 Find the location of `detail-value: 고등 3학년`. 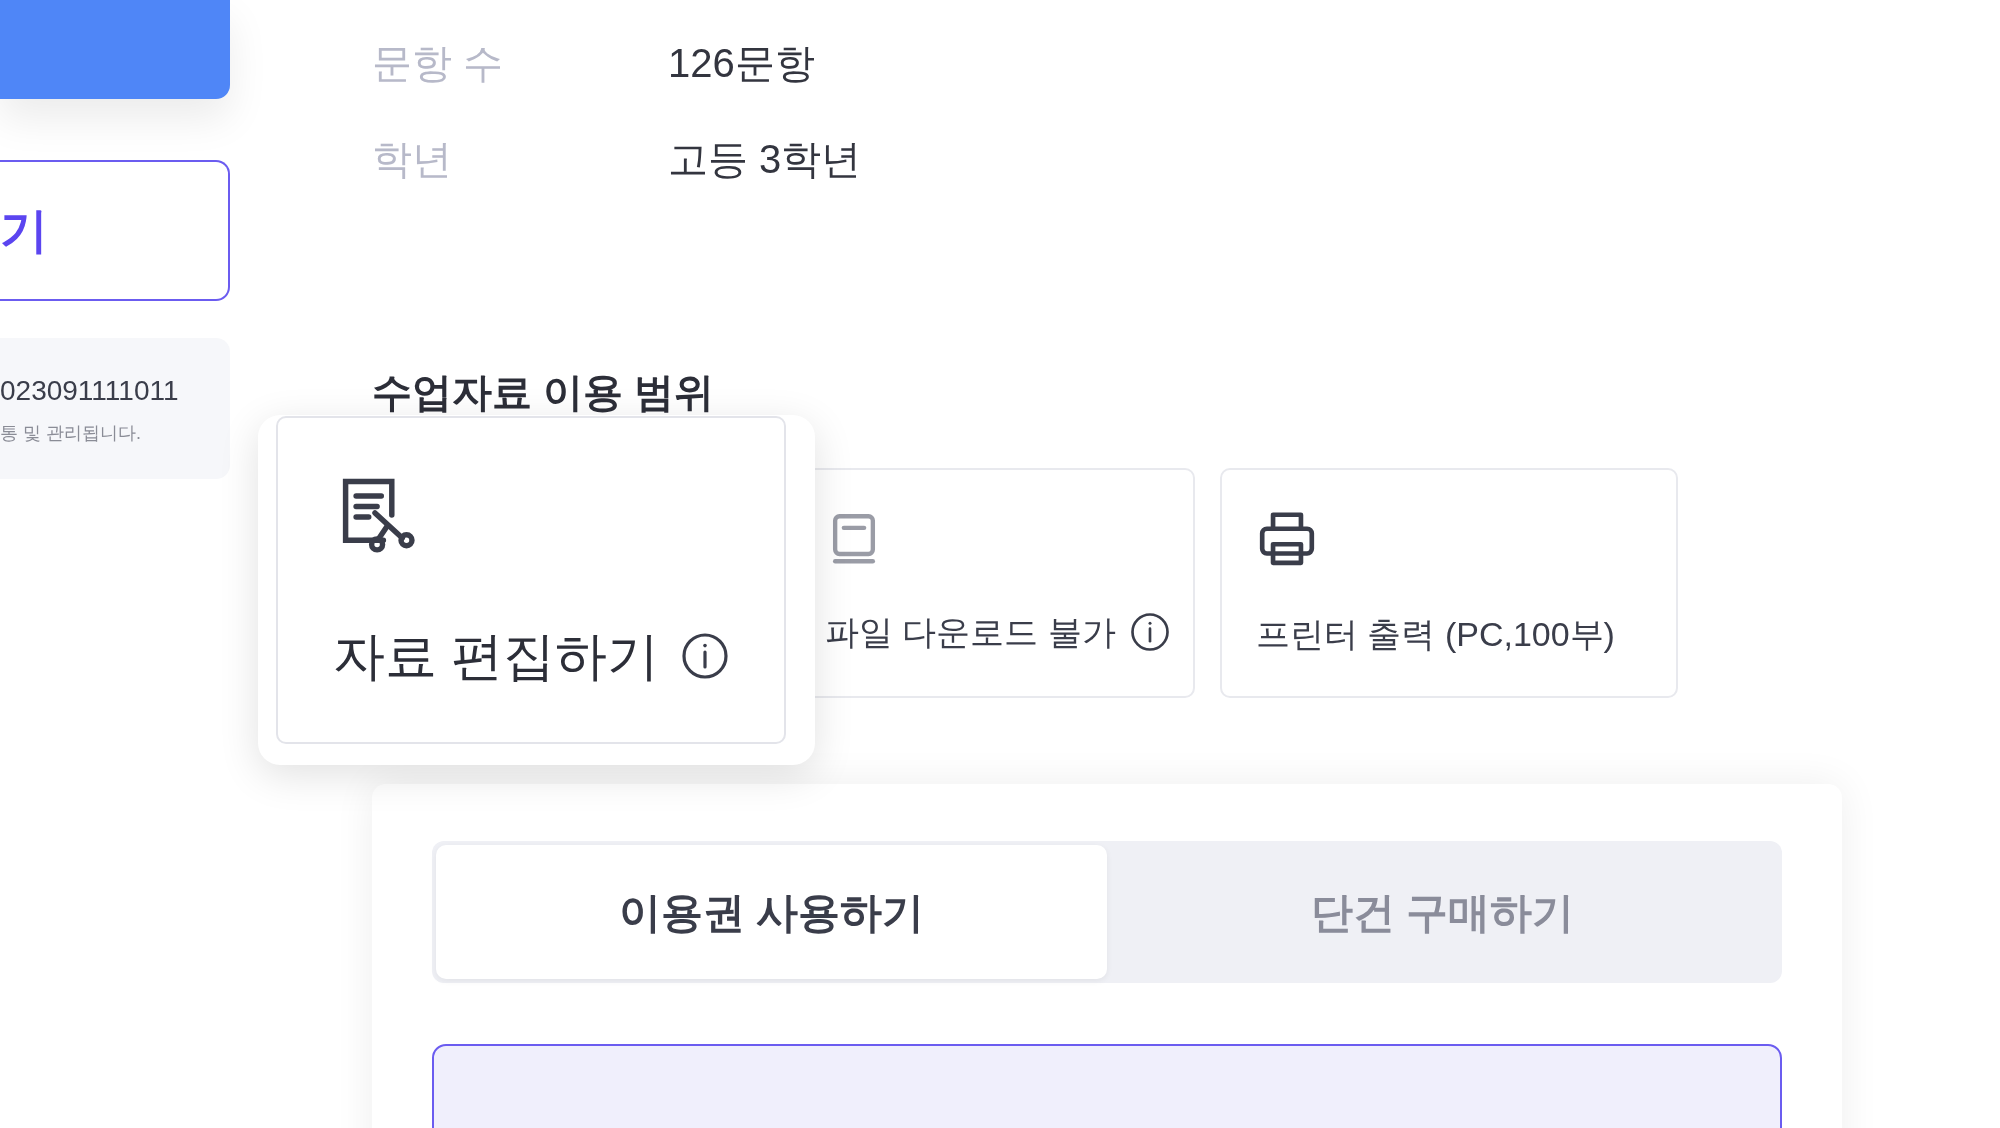

detail-value: 고등 3학년 is located at coordinates (765, 159).